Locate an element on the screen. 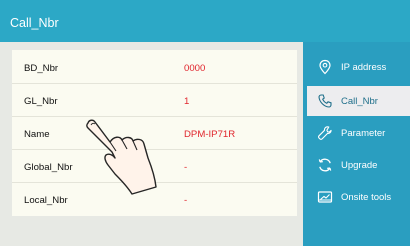  name-label: Name is located at coordinates (37, 134).